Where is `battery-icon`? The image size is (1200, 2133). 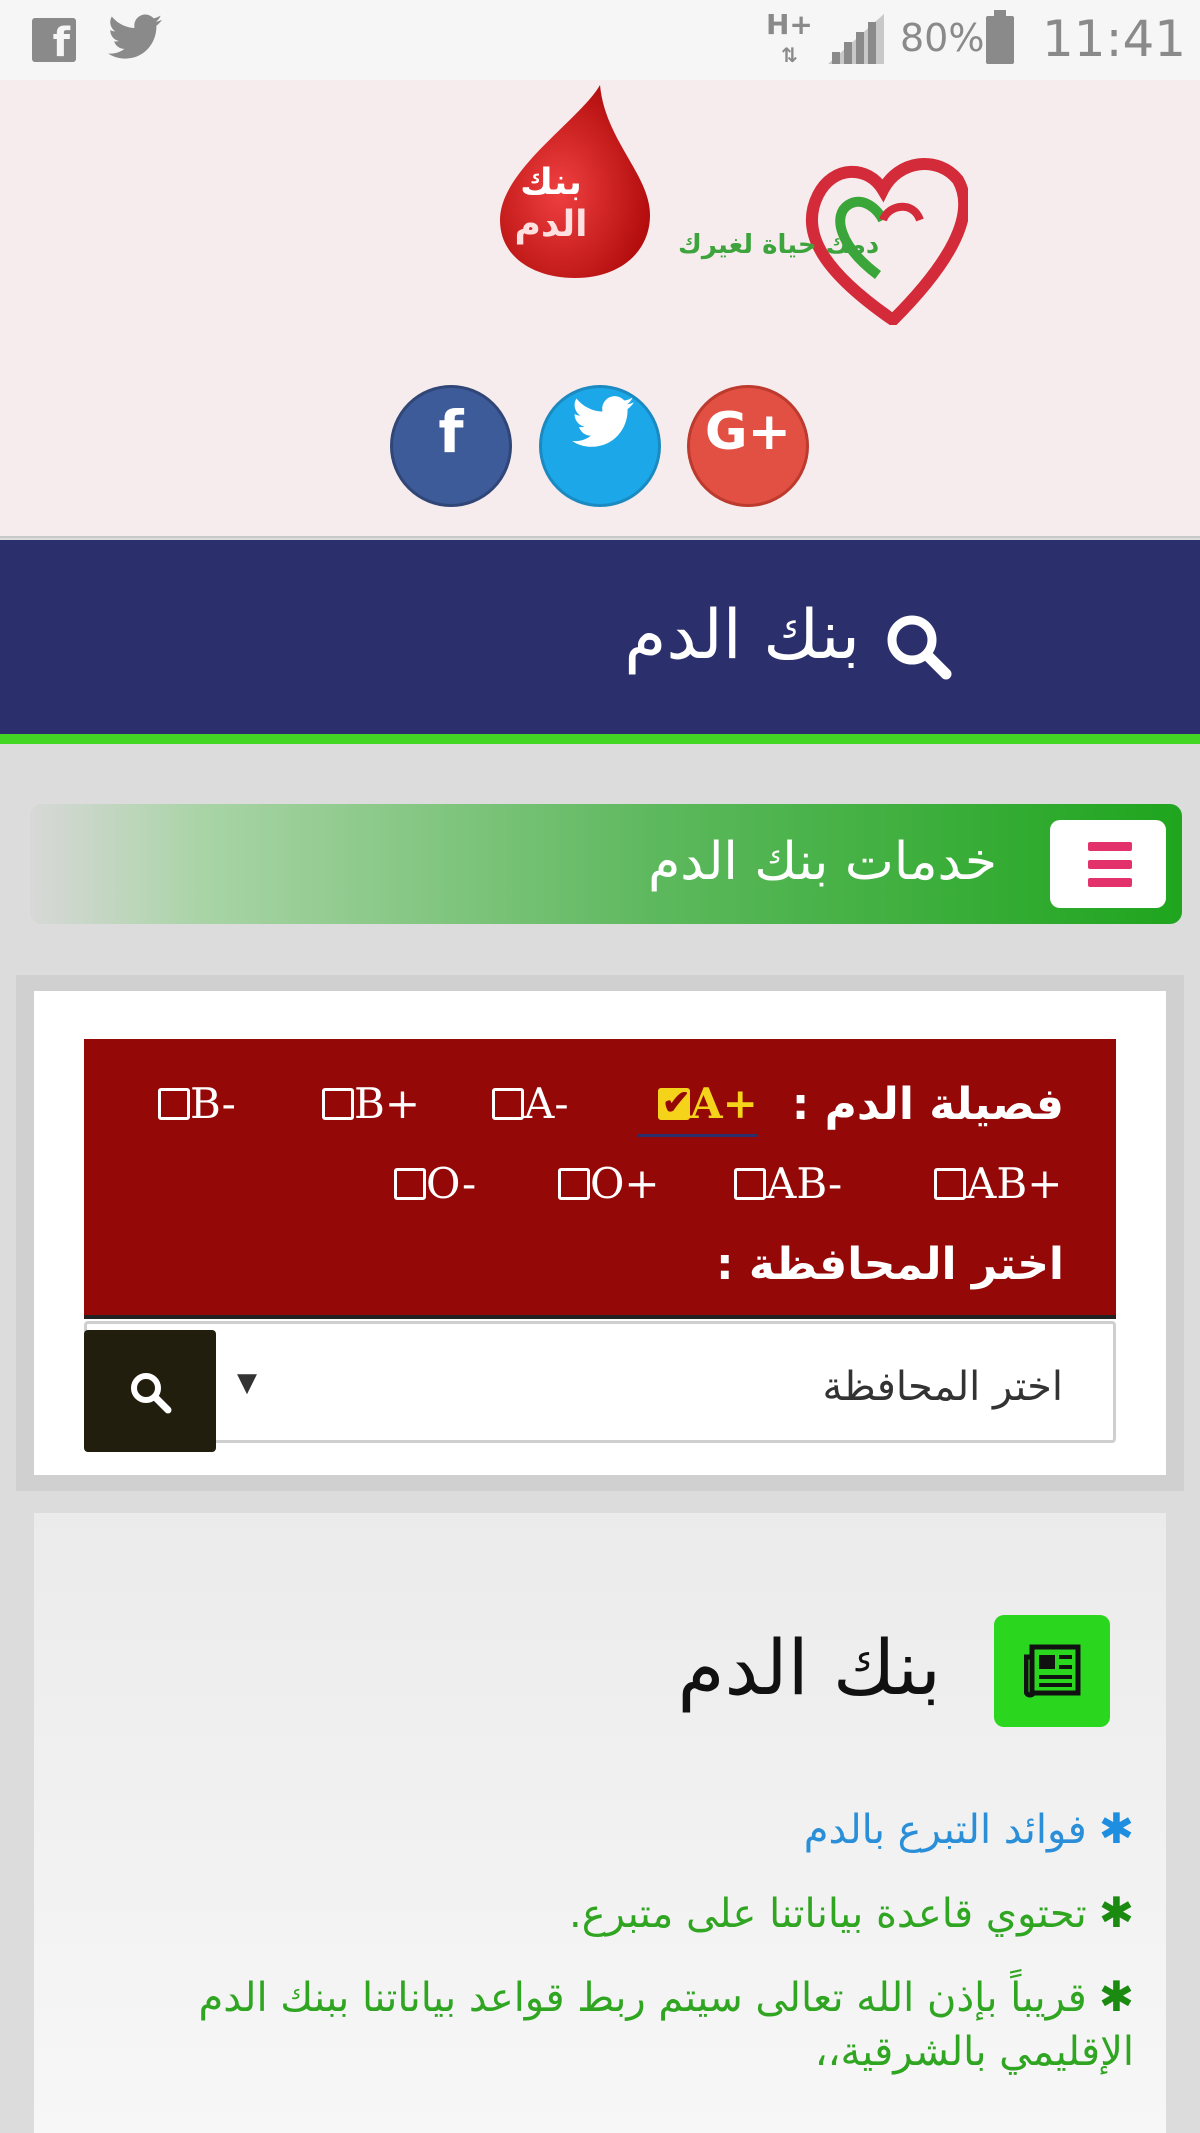 battery-icon is located at coordinates (1000, 37).